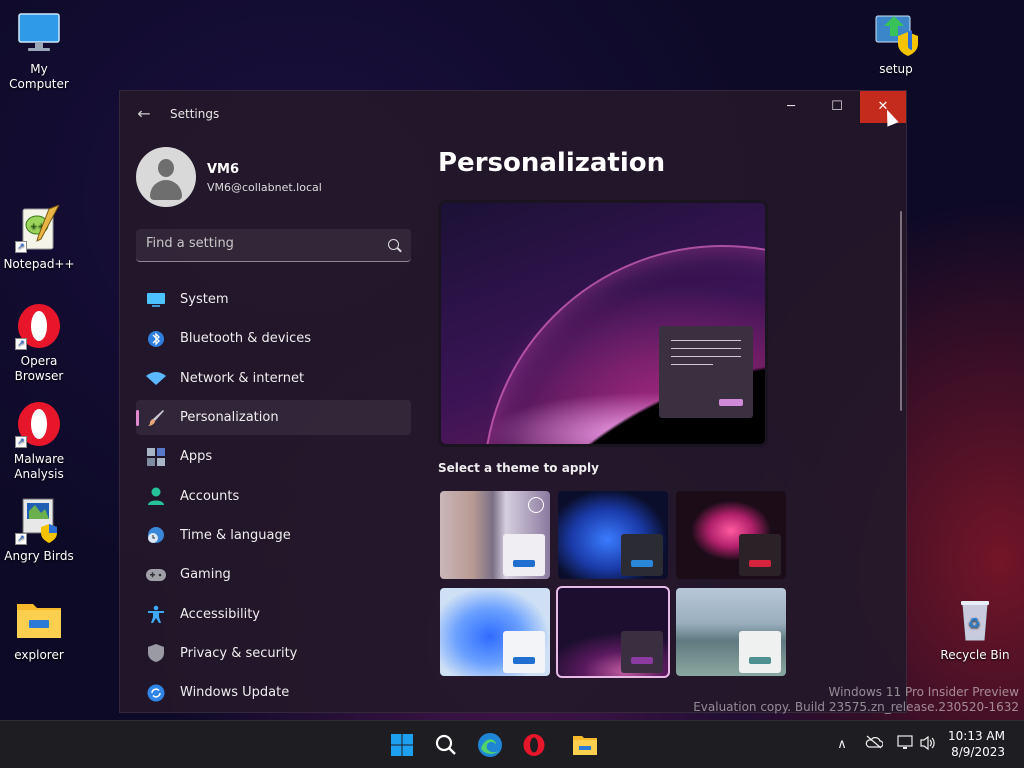  I want to click on notepad-plus-plus-icon: ++ ↗, so click(39, 228).